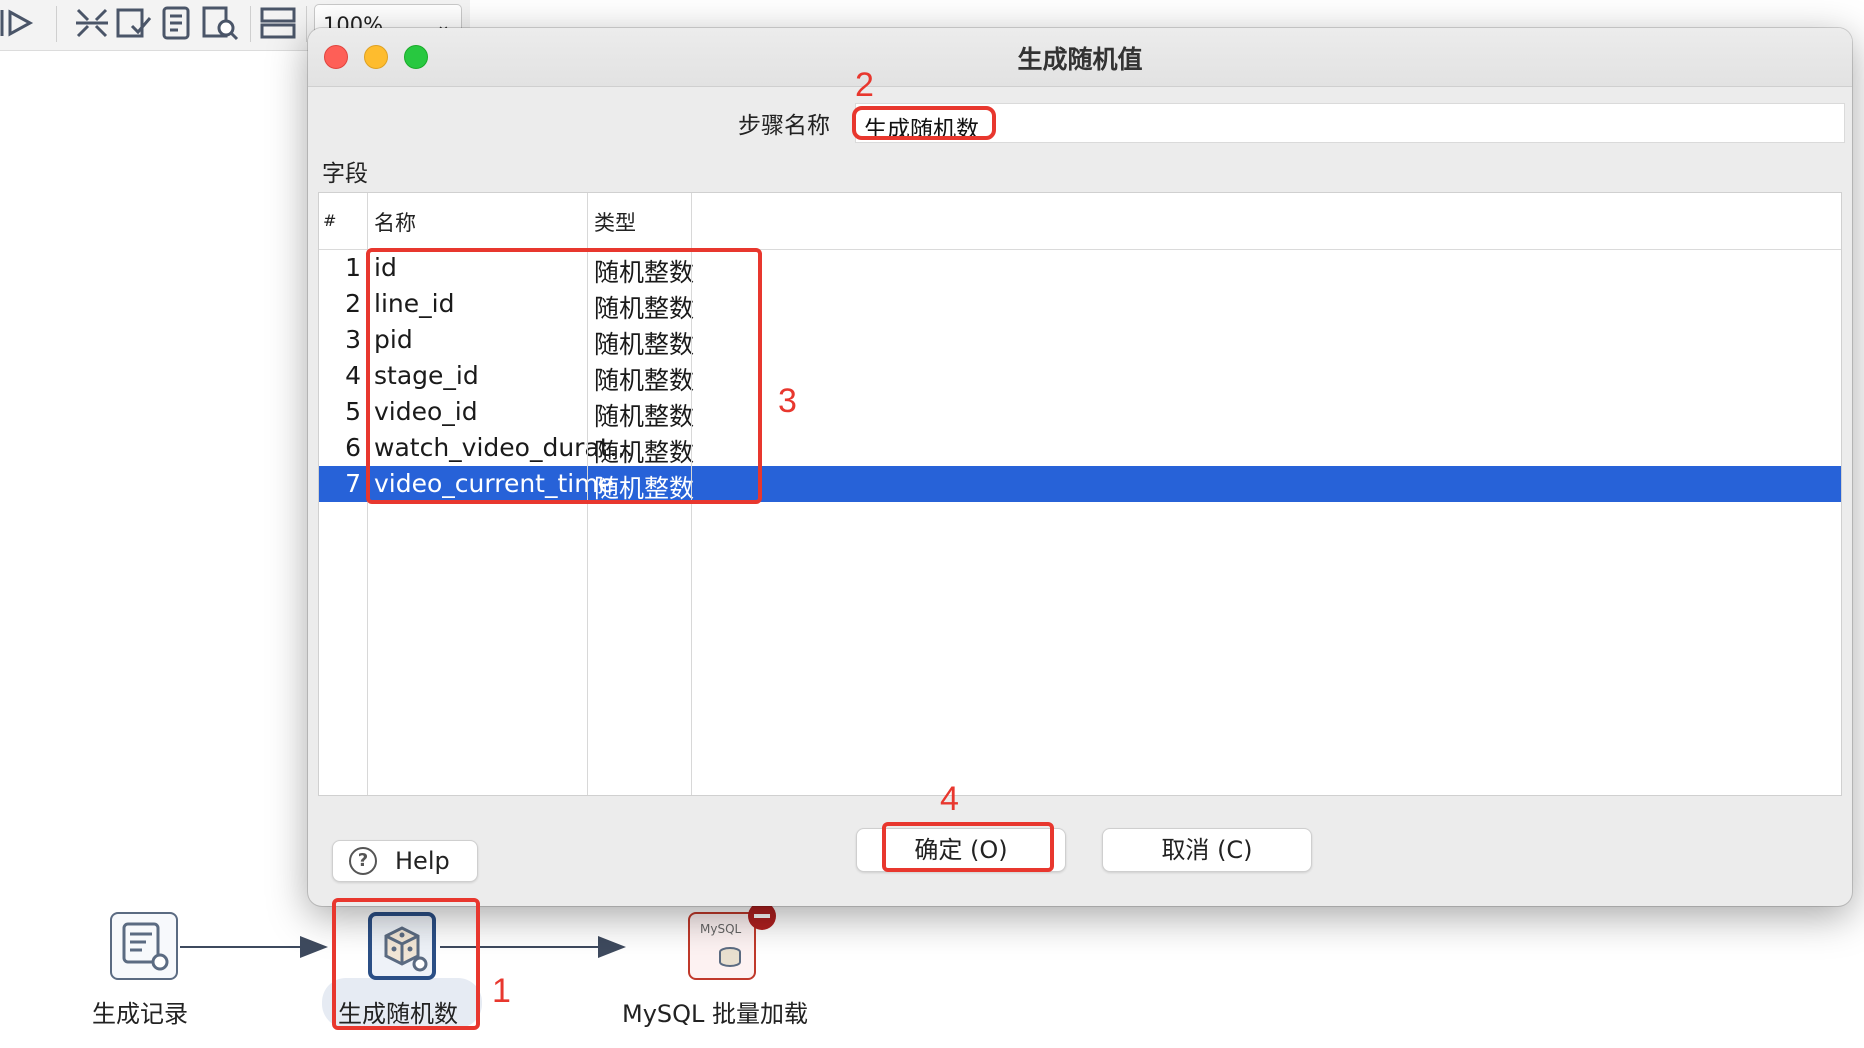 Image resolution: width=1864 pixels, height=1048 pixels. I want to click on dialog-titlebar: 生成随机值, so click(1080, 57).